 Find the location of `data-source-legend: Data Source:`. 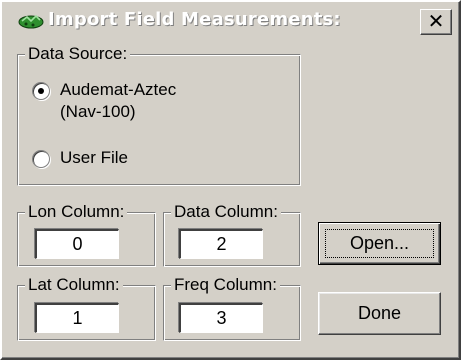

data-source-legend: Data Source: is located at coordinates (78, 54).